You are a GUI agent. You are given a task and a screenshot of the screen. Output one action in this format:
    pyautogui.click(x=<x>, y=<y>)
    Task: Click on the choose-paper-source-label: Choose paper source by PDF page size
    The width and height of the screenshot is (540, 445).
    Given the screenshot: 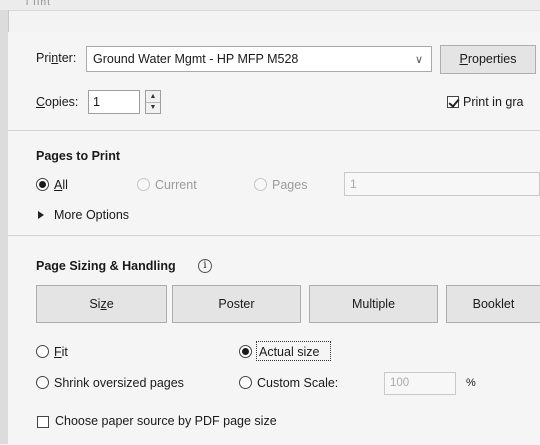 What is the action you would take?
    pyautogui.click(x=166, y=421)
    